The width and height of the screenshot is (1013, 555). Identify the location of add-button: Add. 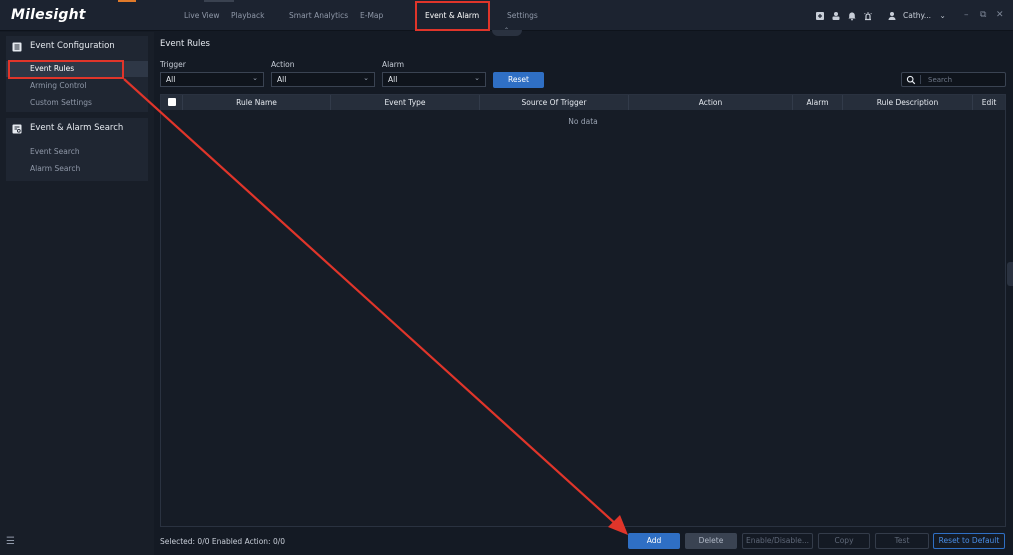
(654, 541).